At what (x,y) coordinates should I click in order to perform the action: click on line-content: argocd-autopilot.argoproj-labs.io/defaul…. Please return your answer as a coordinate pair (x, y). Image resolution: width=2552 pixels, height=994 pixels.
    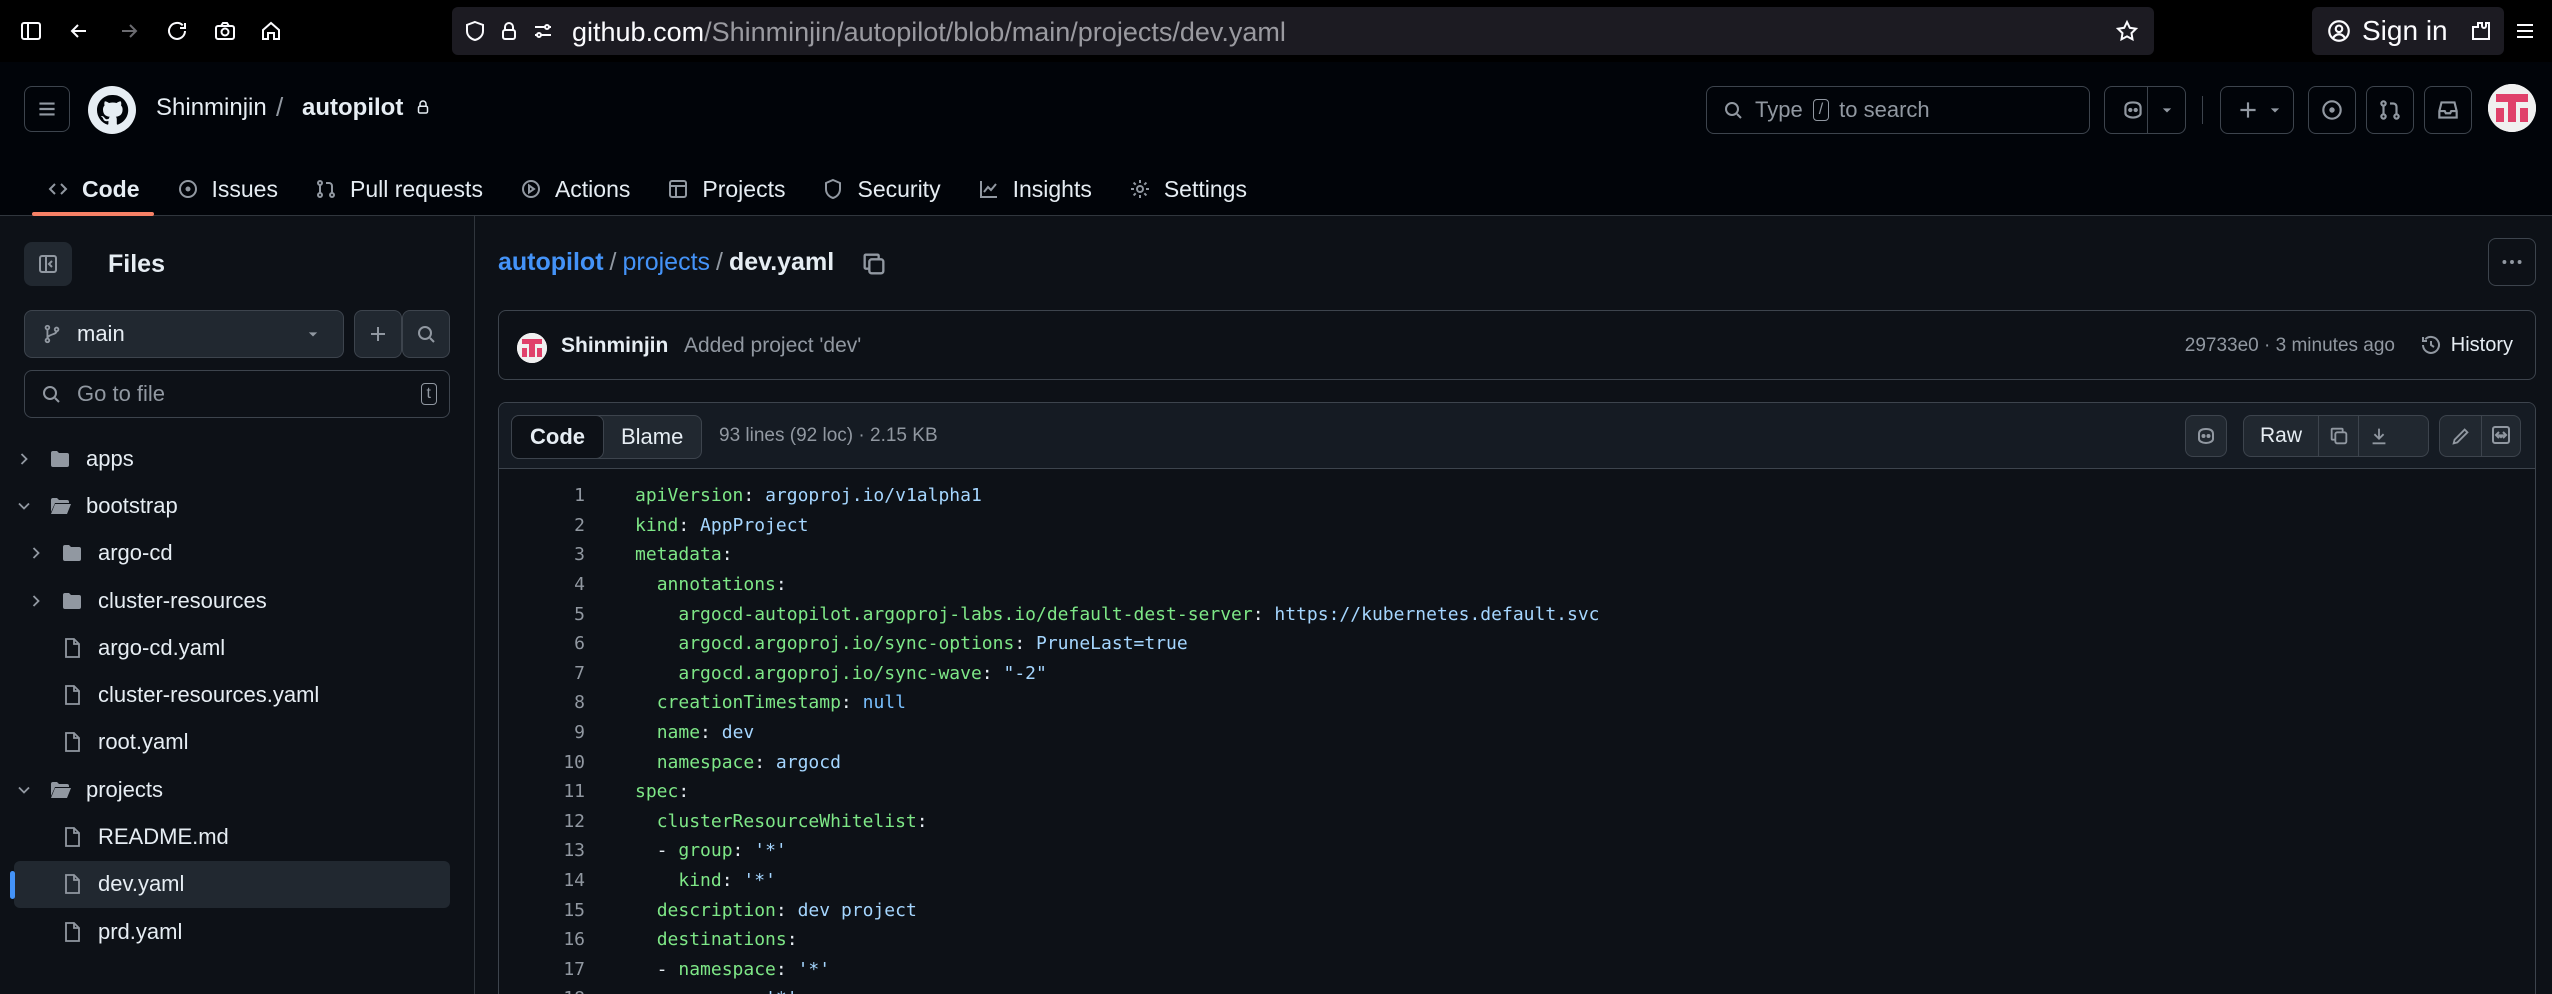
    Looking at the image, I should click on (1139, 614).